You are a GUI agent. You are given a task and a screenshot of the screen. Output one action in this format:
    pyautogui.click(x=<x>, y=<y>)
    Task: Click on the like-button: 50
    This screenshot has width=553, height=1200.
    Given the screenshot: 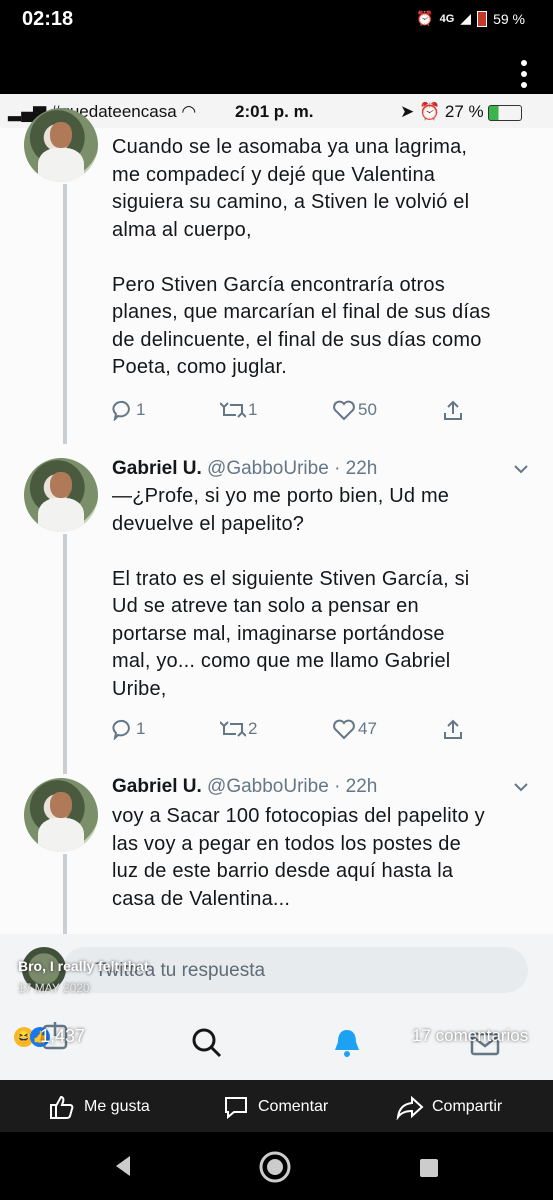 What is the action you would take?
    pyautogui.click(x=354, y=410)
    